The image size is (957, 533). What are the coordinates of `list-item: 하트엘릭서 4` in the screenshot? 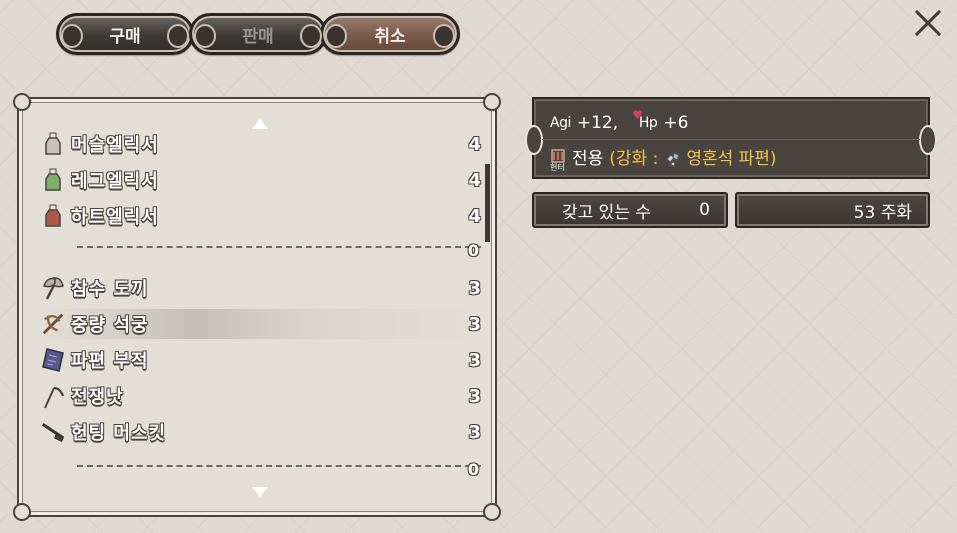 It's located at (261, 216).